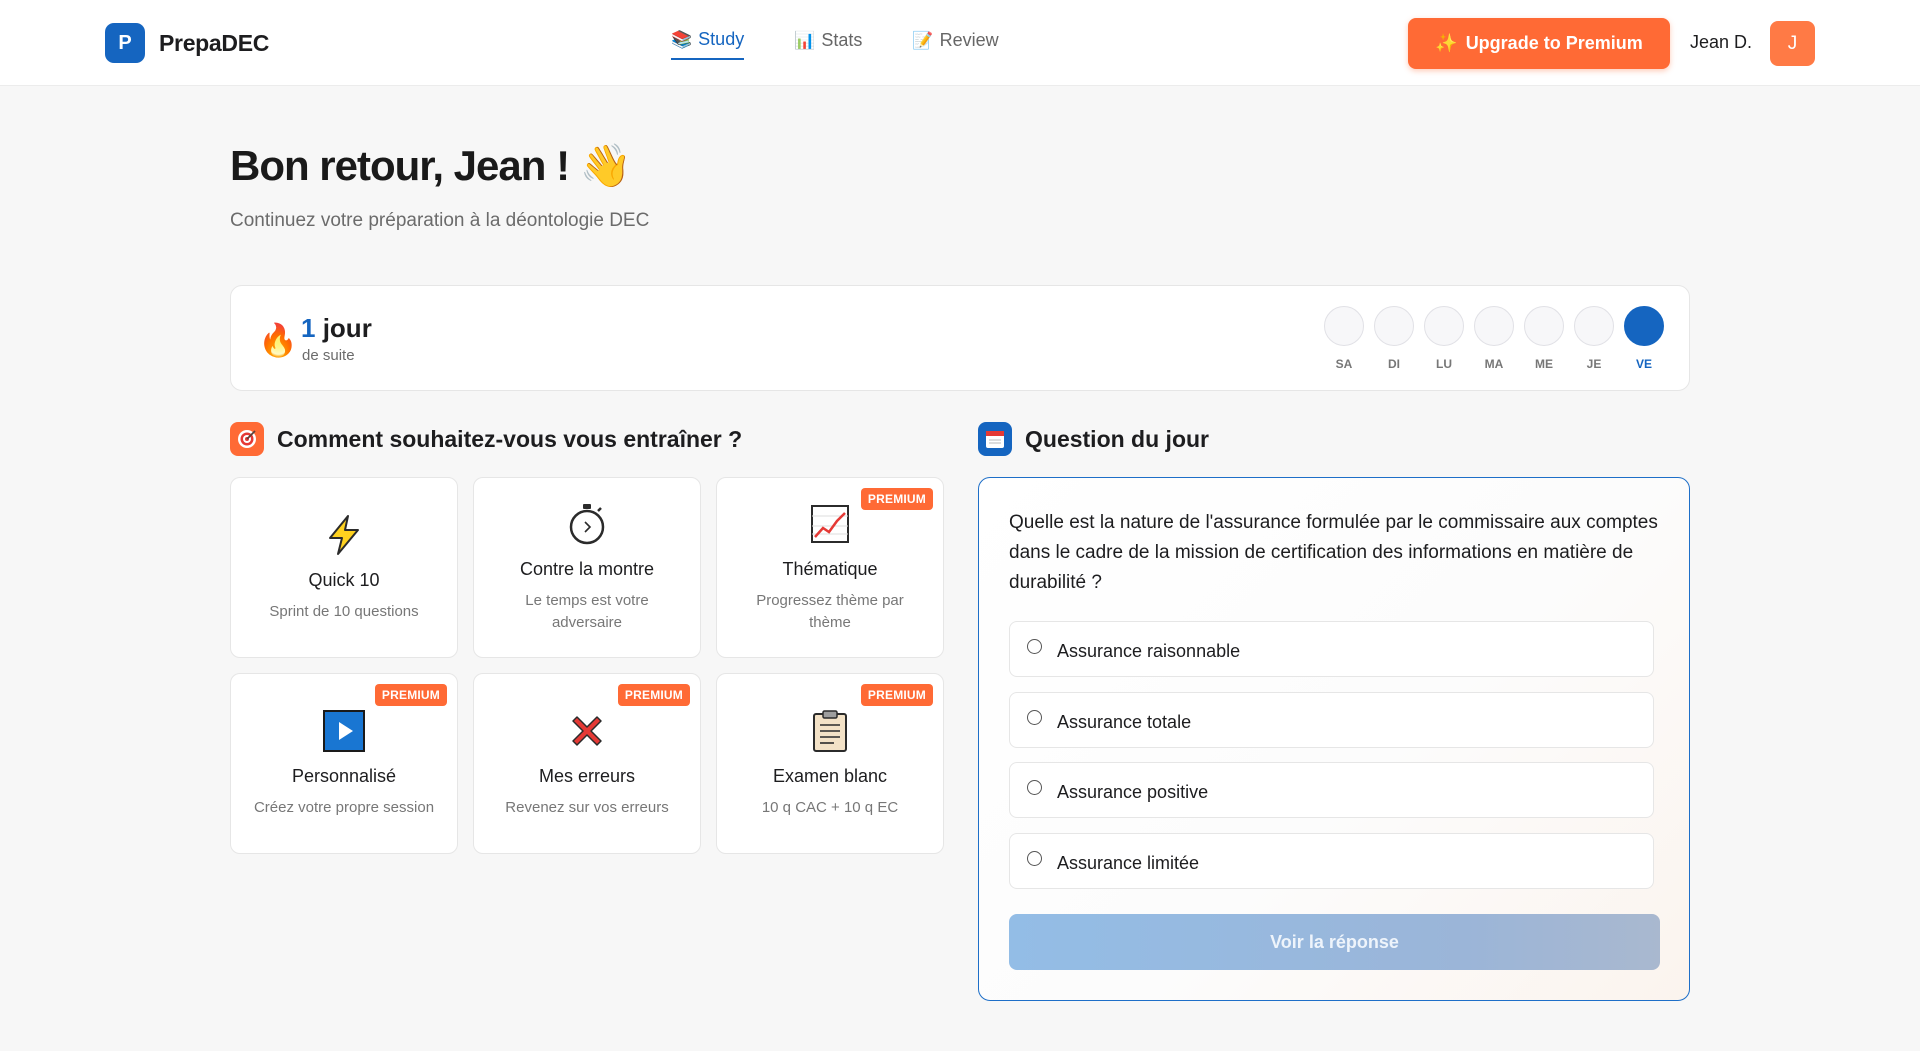 The width and height of the screenshot is (1920, 1051). What do you see at coordinates (1331, 861) in the screenshot?
I see `answer-option: Assurance limitée` at bounding box center [1331, 861].